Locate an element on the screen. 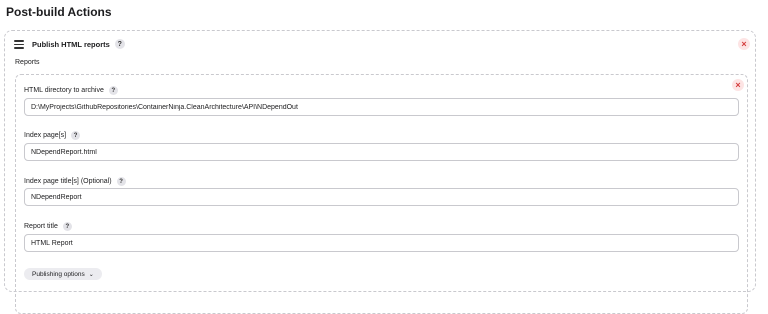 This screenshot has height=314, width=768. publishing-options-label: Publishing options is located at coordinates (58, 274).